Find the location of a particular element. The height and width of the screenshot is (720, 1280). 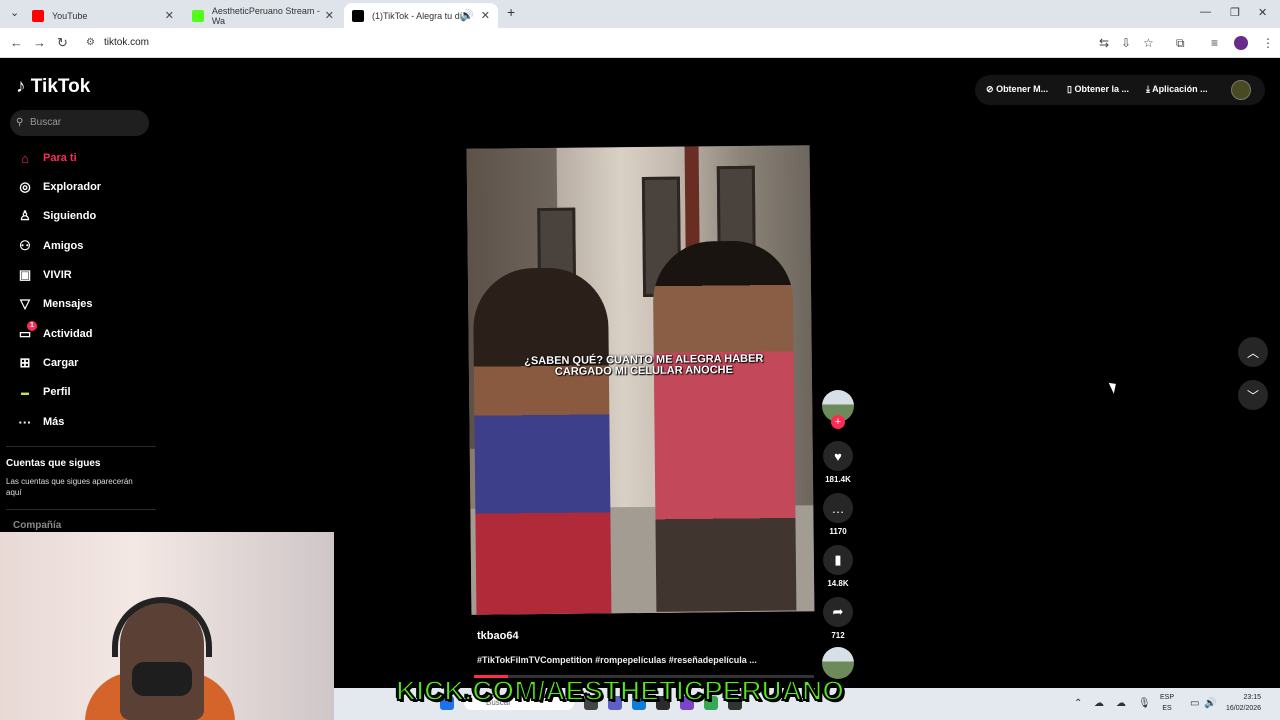

download-icon: ⤓ is located at coordinates (1148, 89).